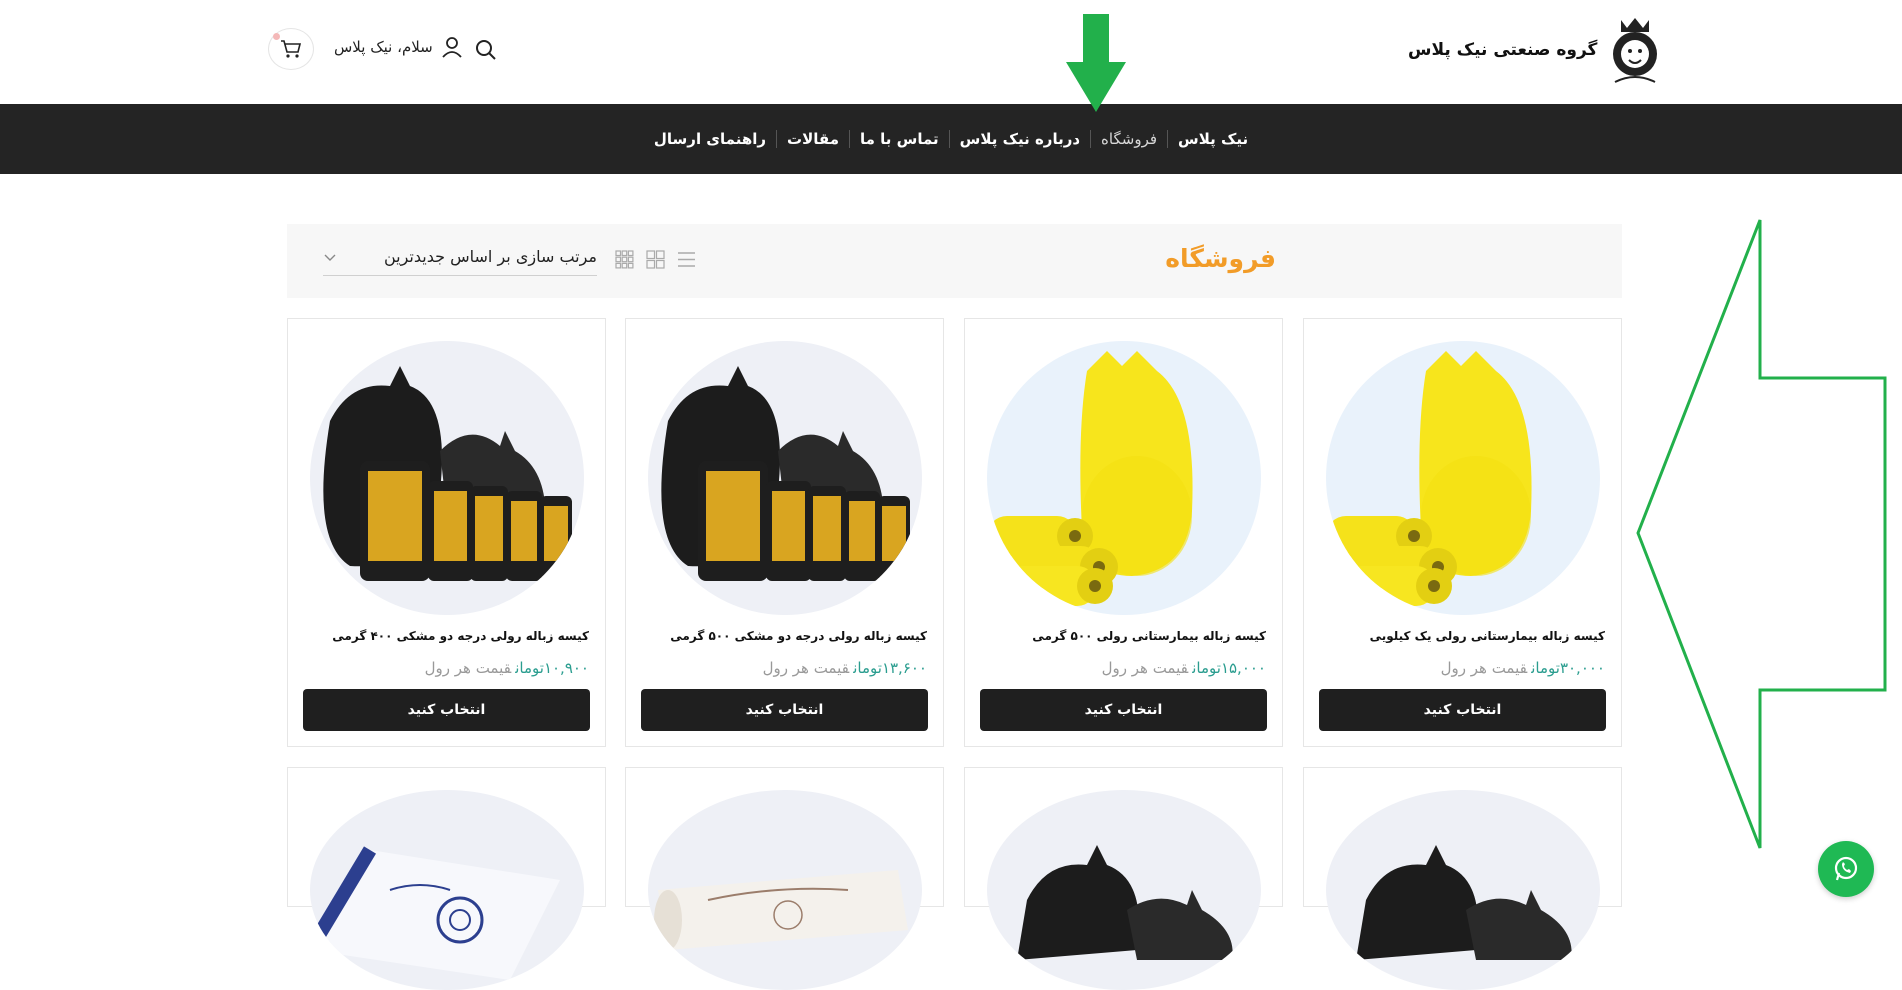  I want to click on annotation-down-arrow, so click(1096, 63).